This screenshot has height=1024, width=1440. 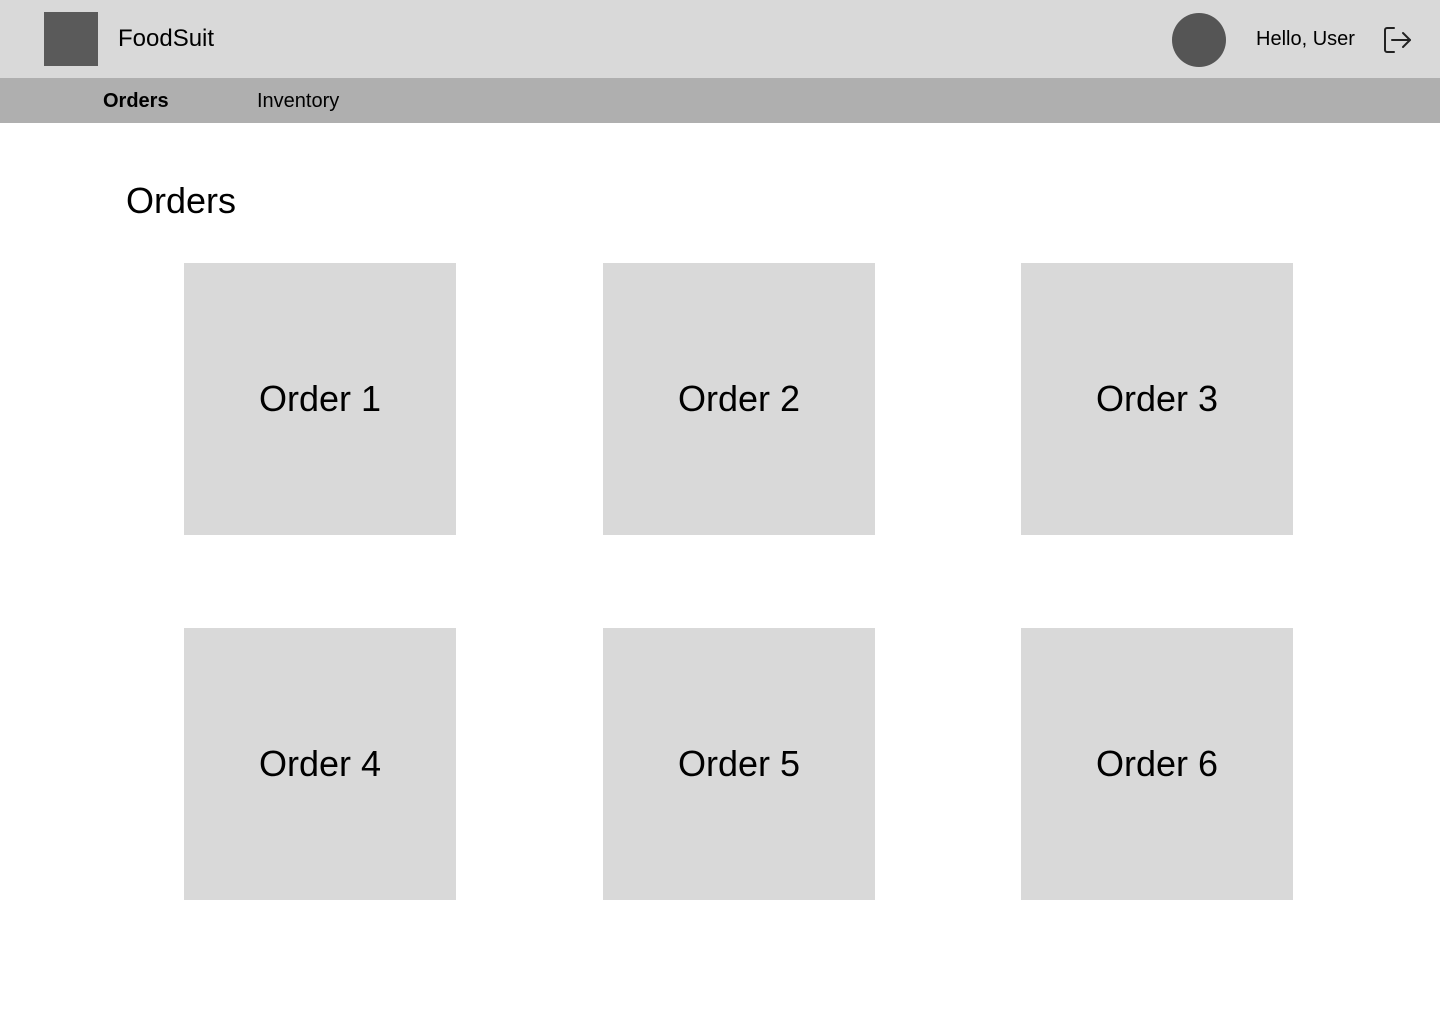 I want to click on order-card-label: Order 5, so click(x=739, y=763).